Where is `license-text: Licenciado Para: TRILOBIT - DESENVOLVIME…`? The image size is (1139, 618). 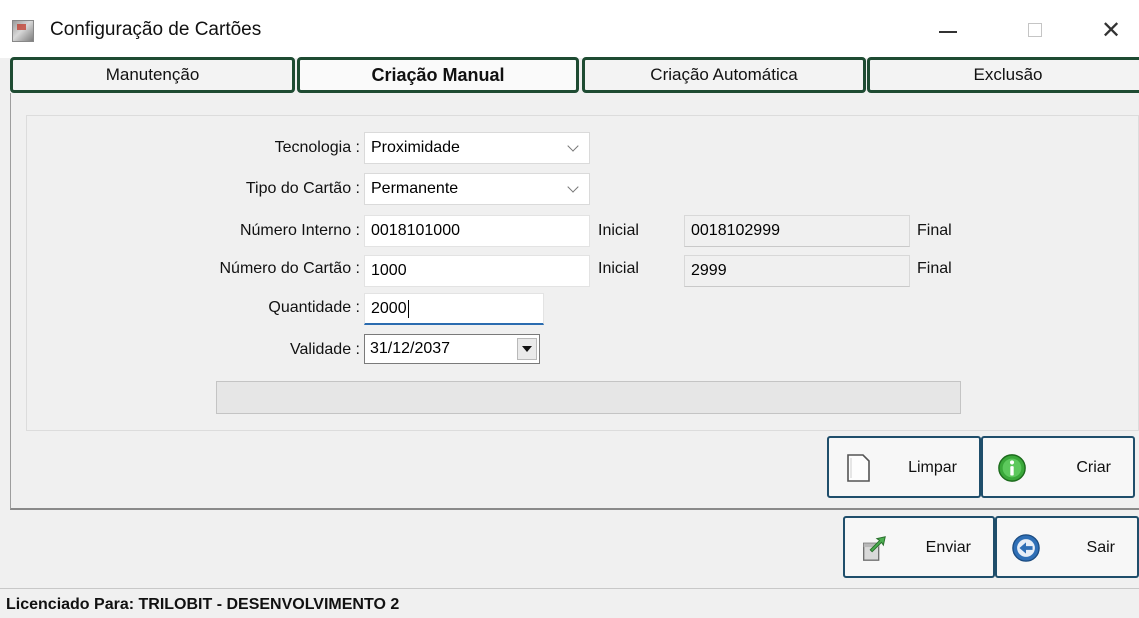 license-text: Licenciado Para: TRILOBIT - DESENVOLVIME… is located at coordinates (203, 604).